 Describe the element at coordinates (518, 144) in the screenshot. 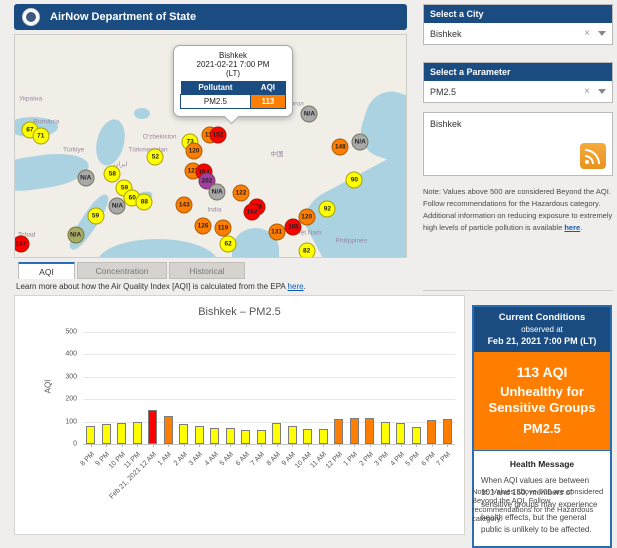

I see `rss-feed-box: Bishkek` at that location.